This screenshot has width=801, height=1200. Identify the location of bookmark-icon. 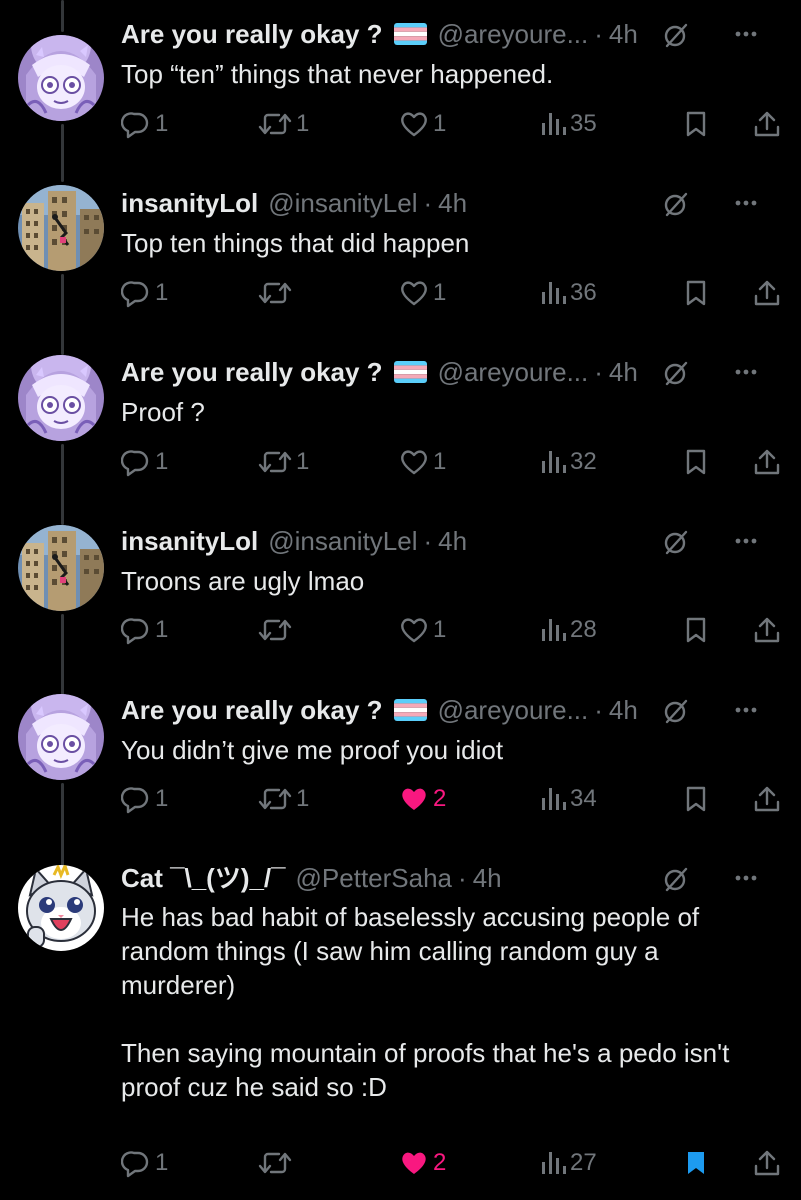
(696, 124).